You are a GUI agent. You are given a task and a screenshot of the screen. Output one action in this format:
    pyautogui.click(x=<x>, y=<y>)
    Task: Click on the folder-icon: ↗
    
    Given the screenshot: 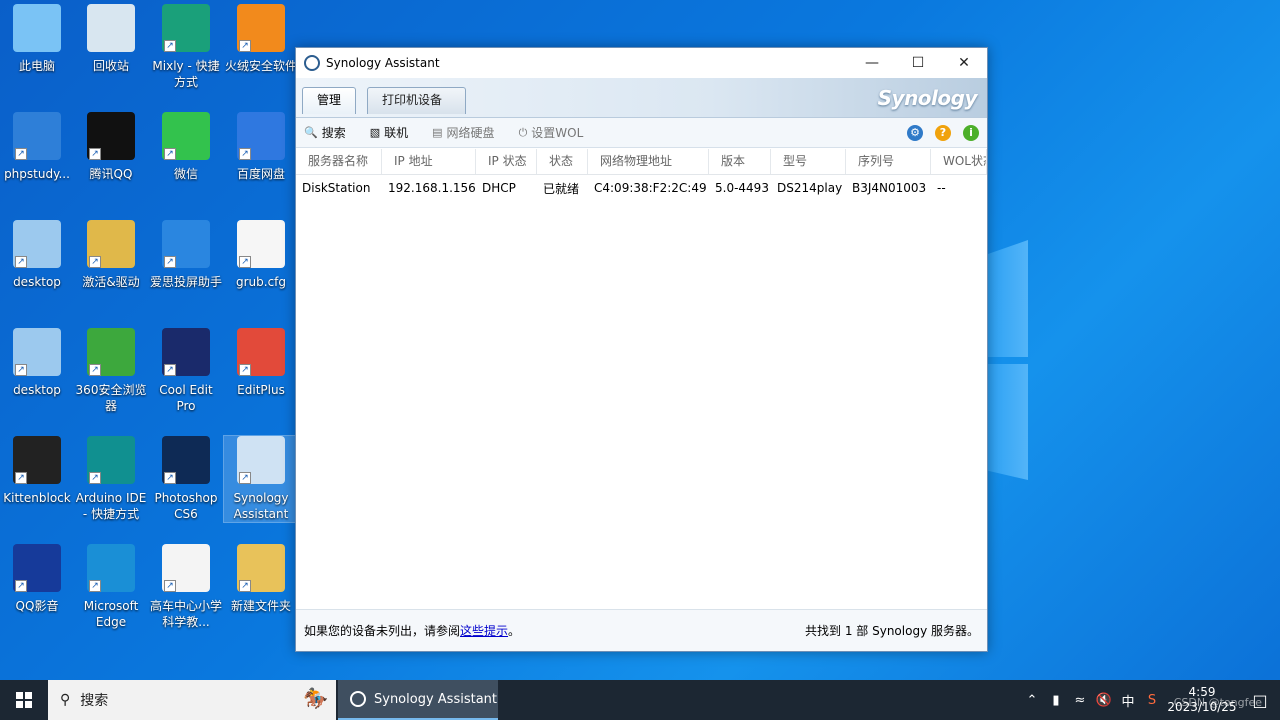 What is the action you would take?
    pyautogui.click(x=261, y=568)
    